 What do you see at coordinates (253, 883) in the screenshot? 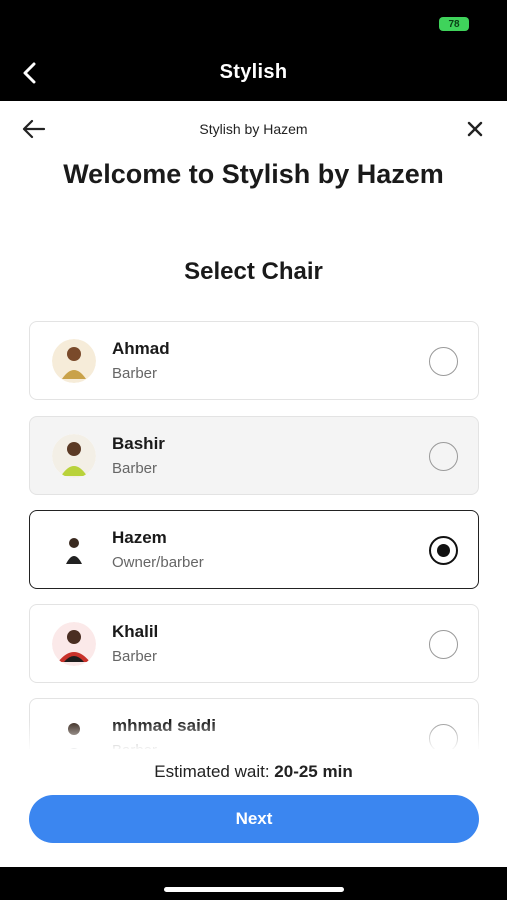
I see `home-bar` at bounding box center [253, 883].